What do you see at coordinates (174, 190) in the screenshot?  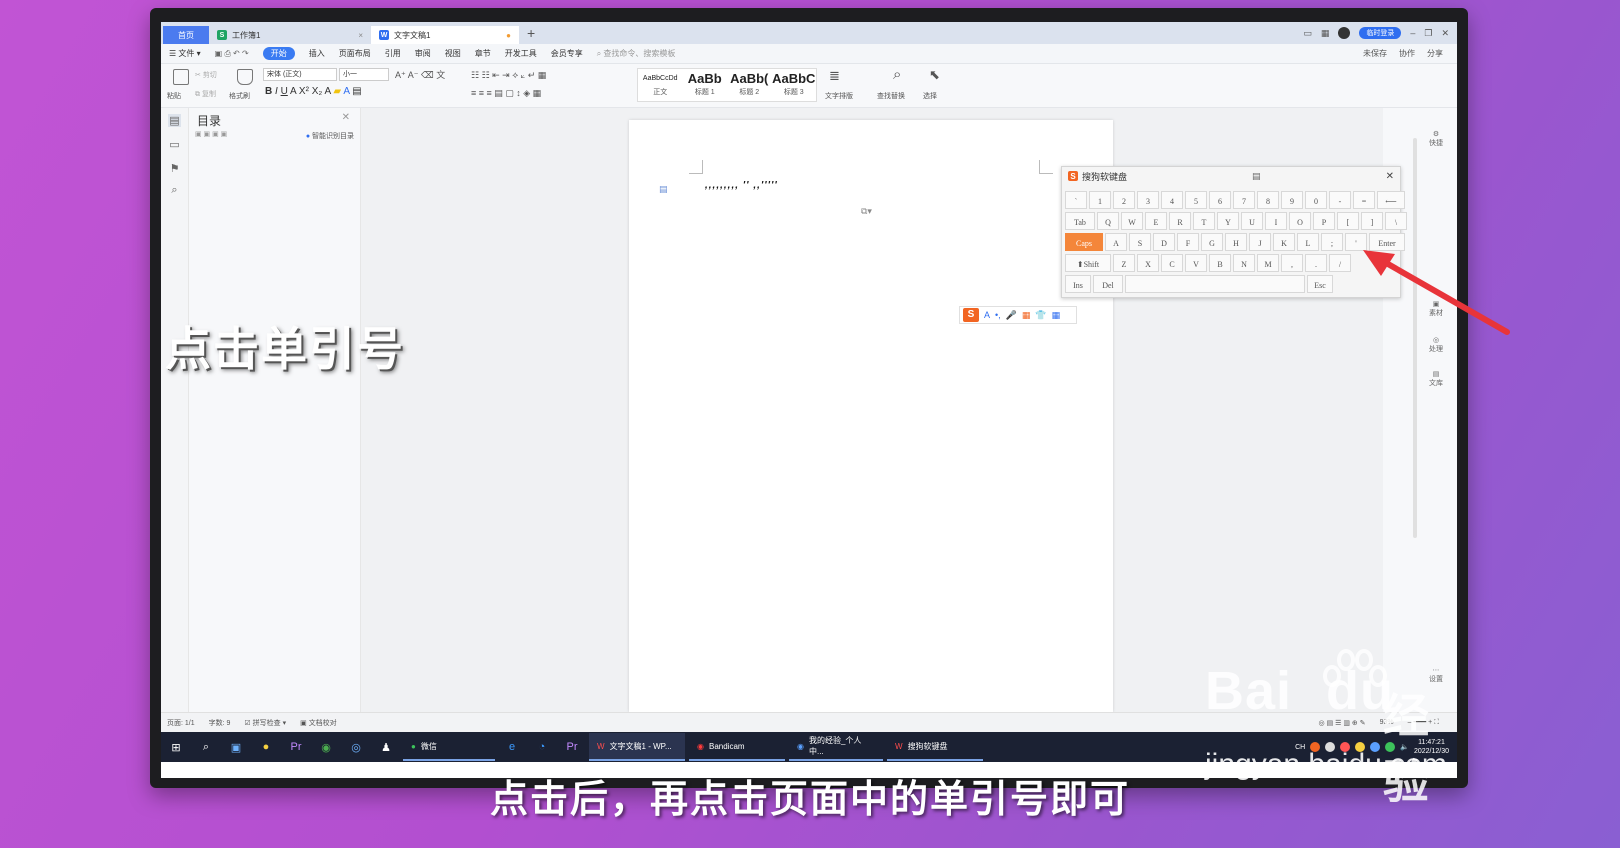 I see `search-nav-icon: ⌕` at bounding box center [174, 190].